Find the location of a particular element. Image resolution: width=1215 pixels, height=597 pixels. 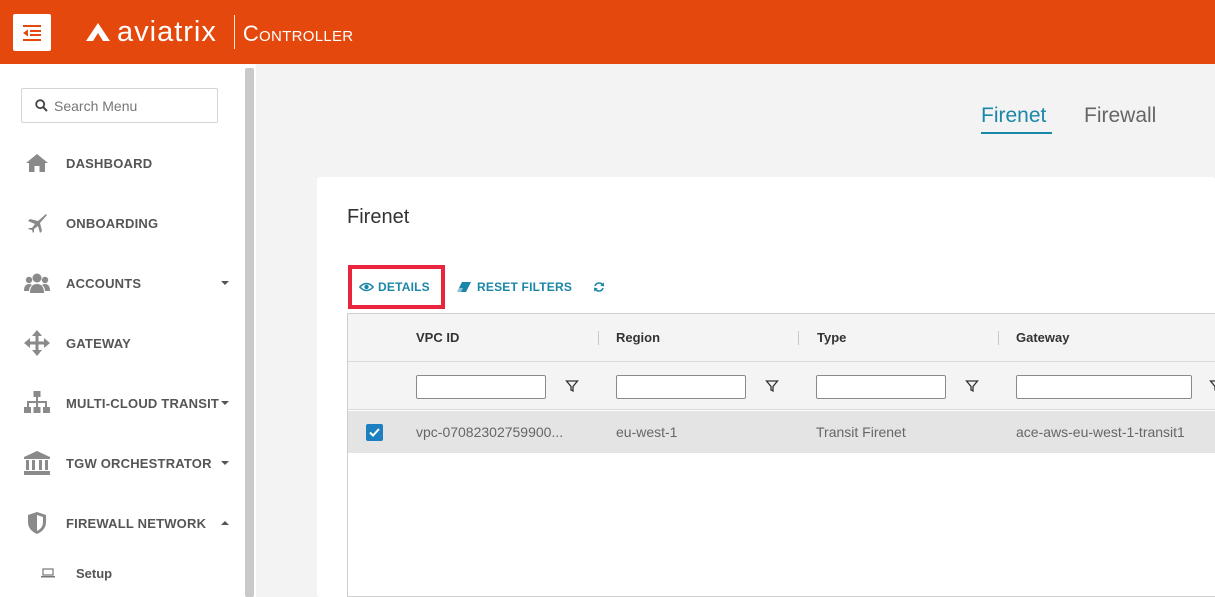

reset-filters-label: RESET FILTERS is located at coordinates (525, 287).